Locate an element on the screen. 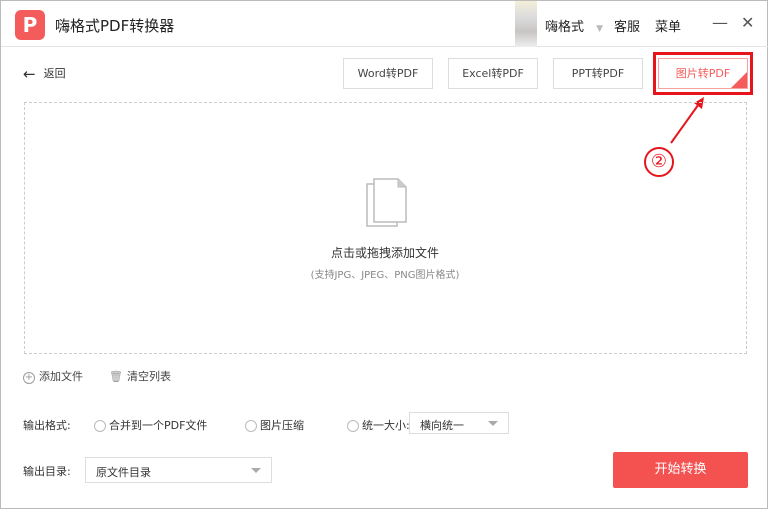 This screenshot has width=768, height=509. arrow-left-icon: ← is located at coordinates (29, 74).